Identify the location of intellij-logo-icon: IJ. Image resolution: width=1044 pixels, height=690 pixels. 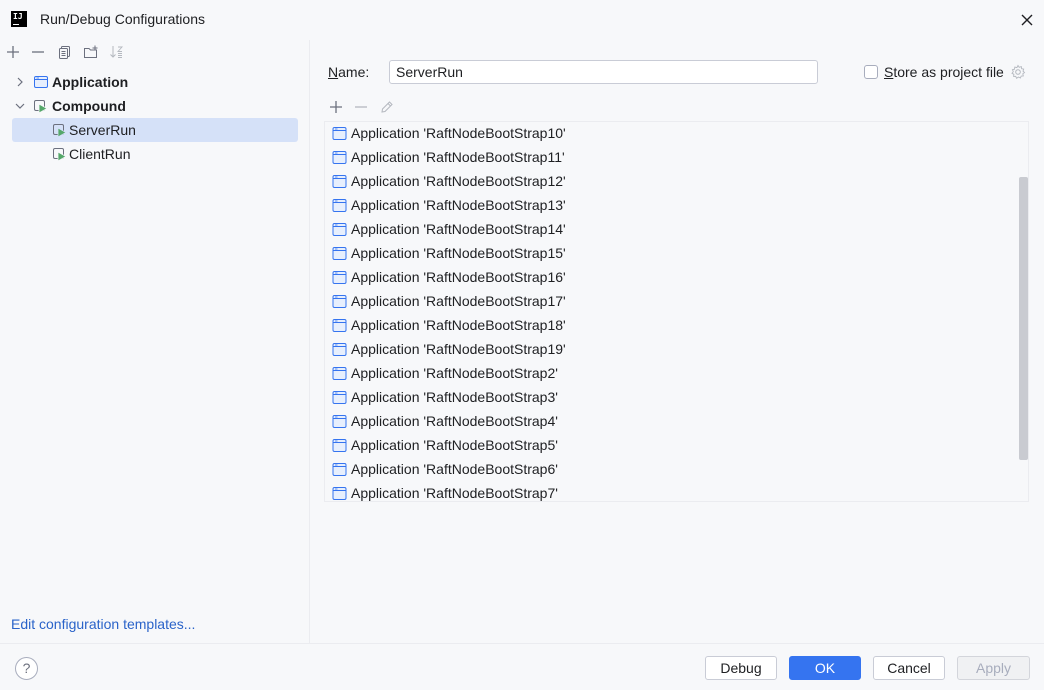
(19, 19).